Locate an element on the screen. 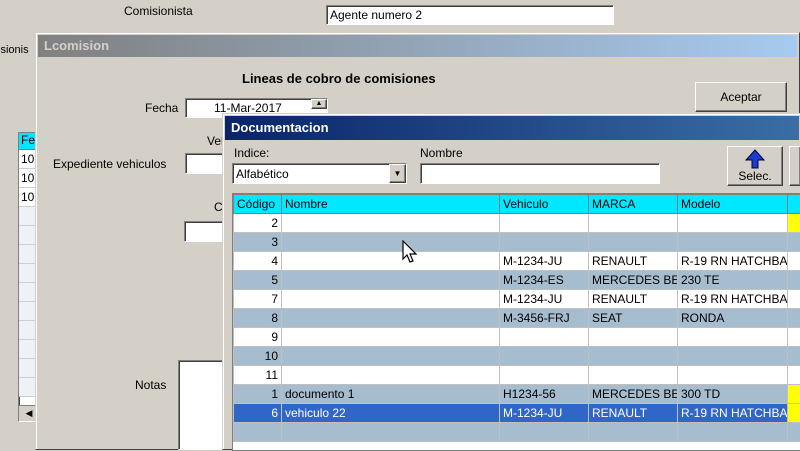 This screenshot has height=451, width=800. cell-modelo: 300 TD is located at coordinates (733, 394).